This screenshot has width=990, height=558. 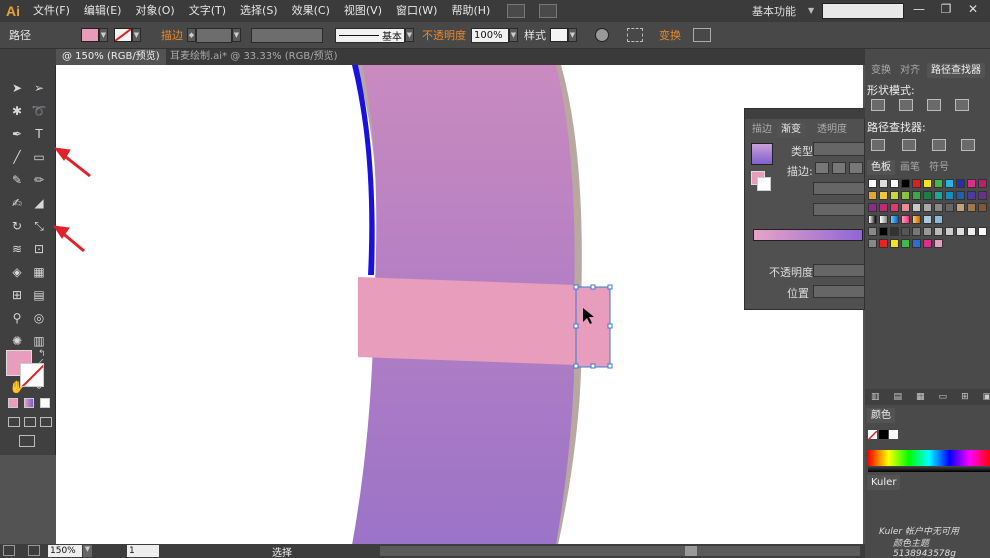 I want to click on new-color-group-icon: ▭, so click(x=943, y=397).